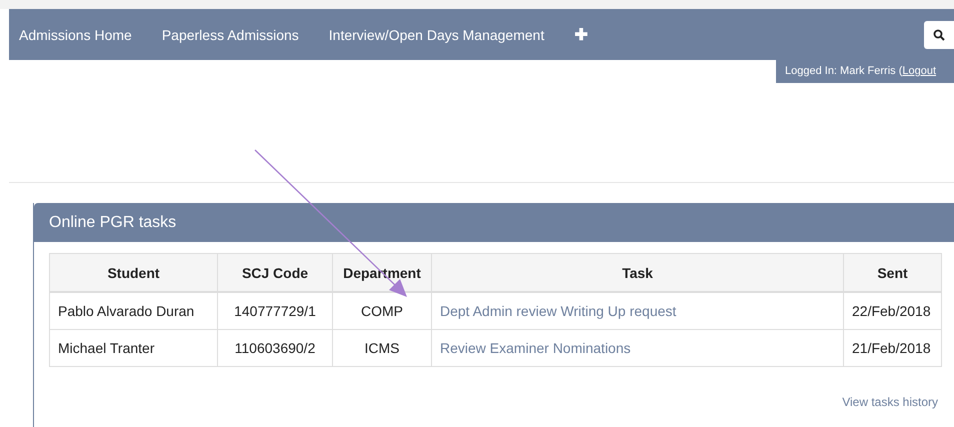 Image resolution: width=954 pixels, height=427 pixels. I want to click on search-button, so click(939, 34).